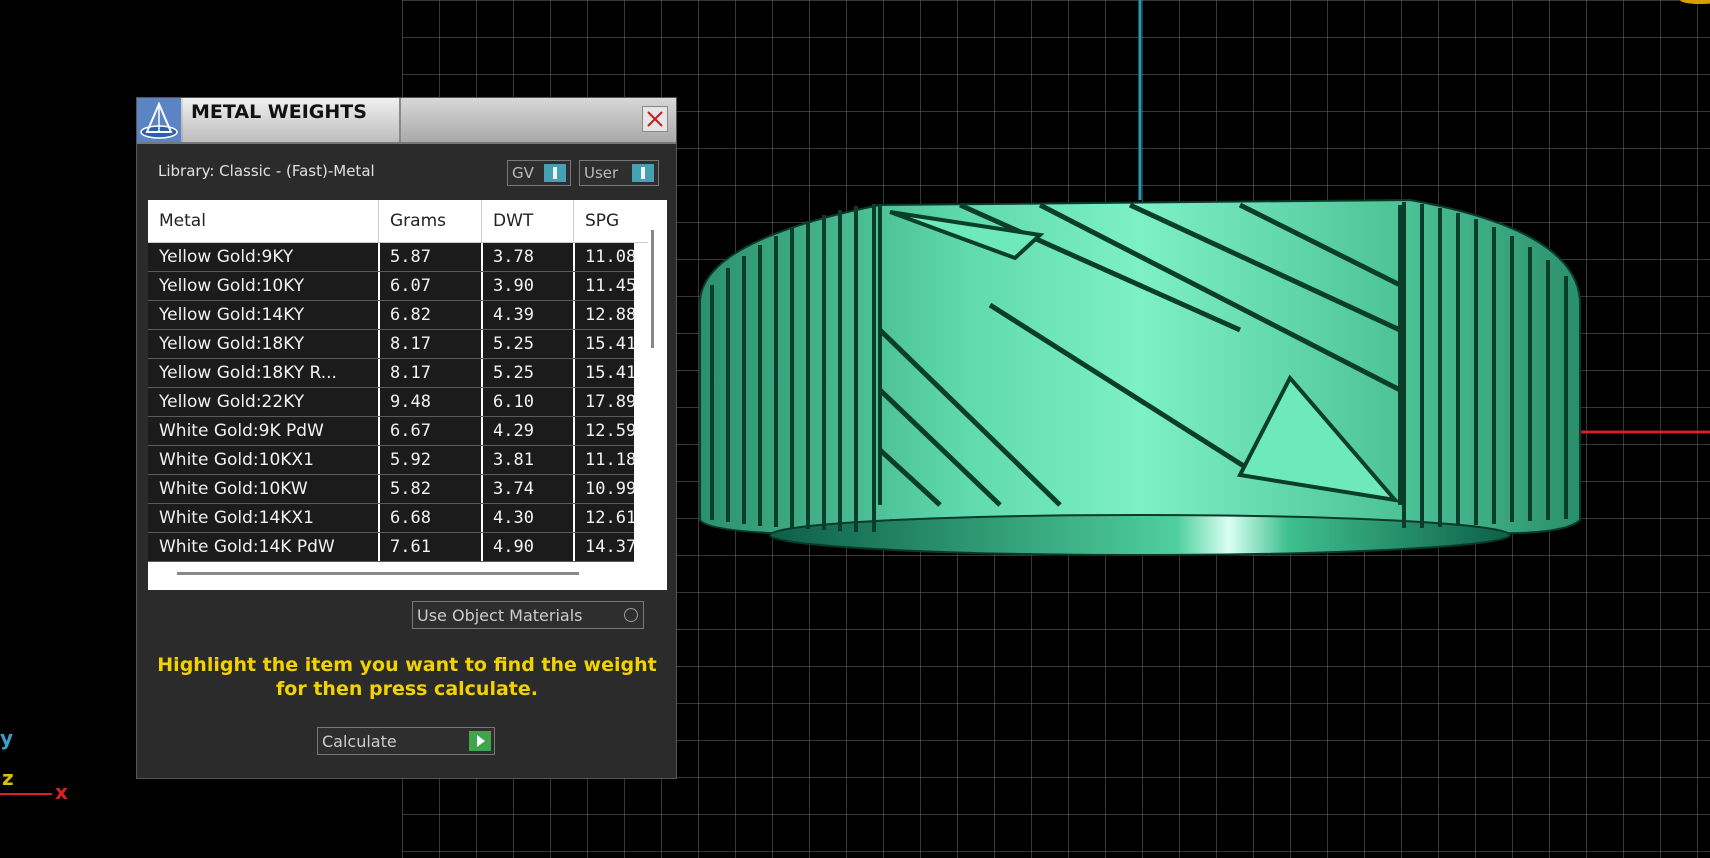  I want to click on cell-spg: 15.41, so click(611, 344).